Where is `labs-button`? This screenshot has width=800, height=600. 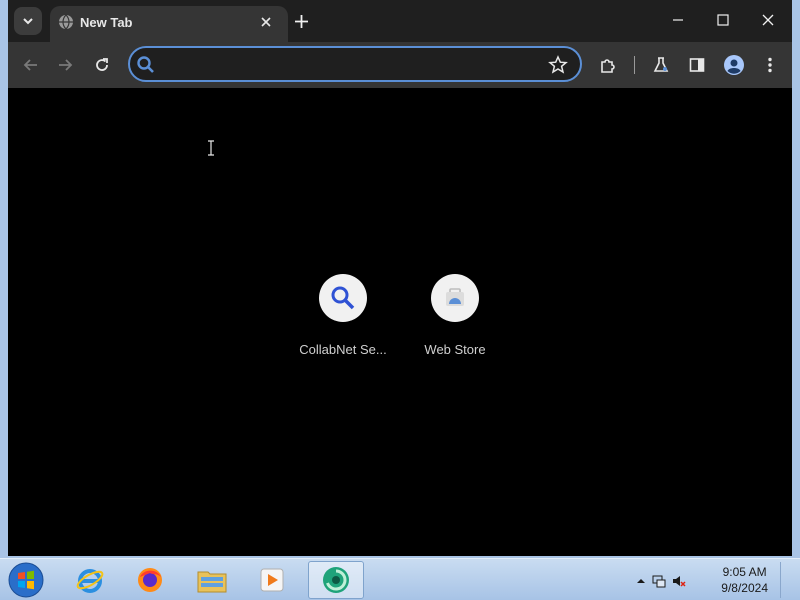 labs-button is located at coordinates (661, 65).